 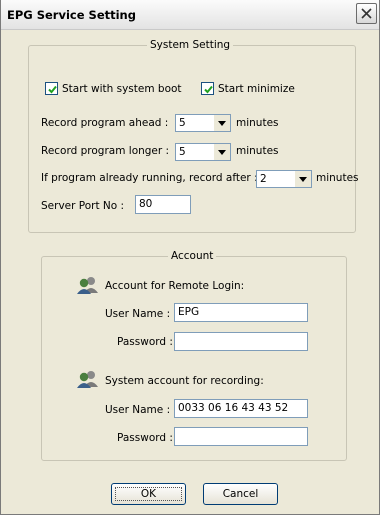 What do you see at coordinates (163, 204) in the screenshot?
I see `server-port-input: 80` at bounding box center [163, 204].